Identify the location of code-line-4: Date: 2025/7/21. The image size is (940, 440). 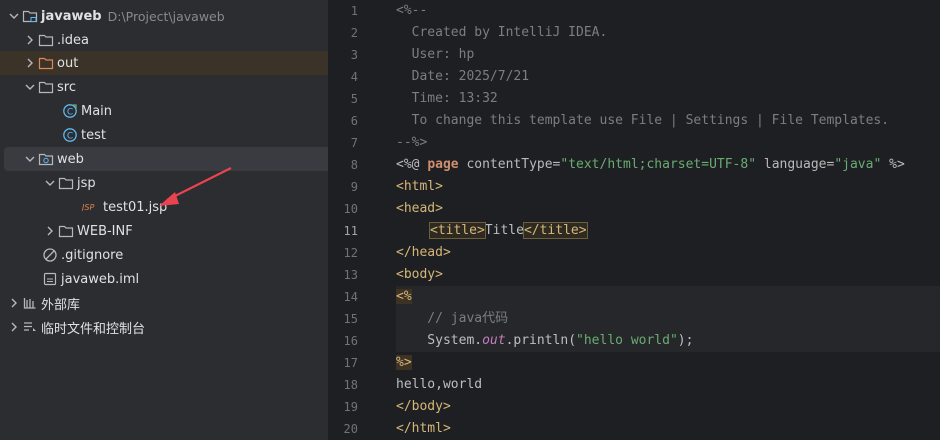
(463, 76).